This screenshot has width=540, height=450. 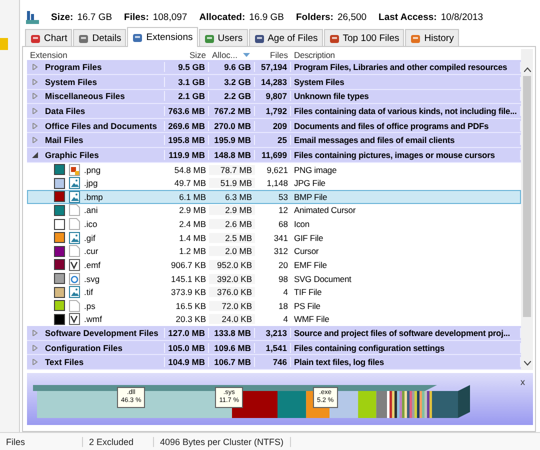 I want to click on tab: Users, so click(x=223, y=37).